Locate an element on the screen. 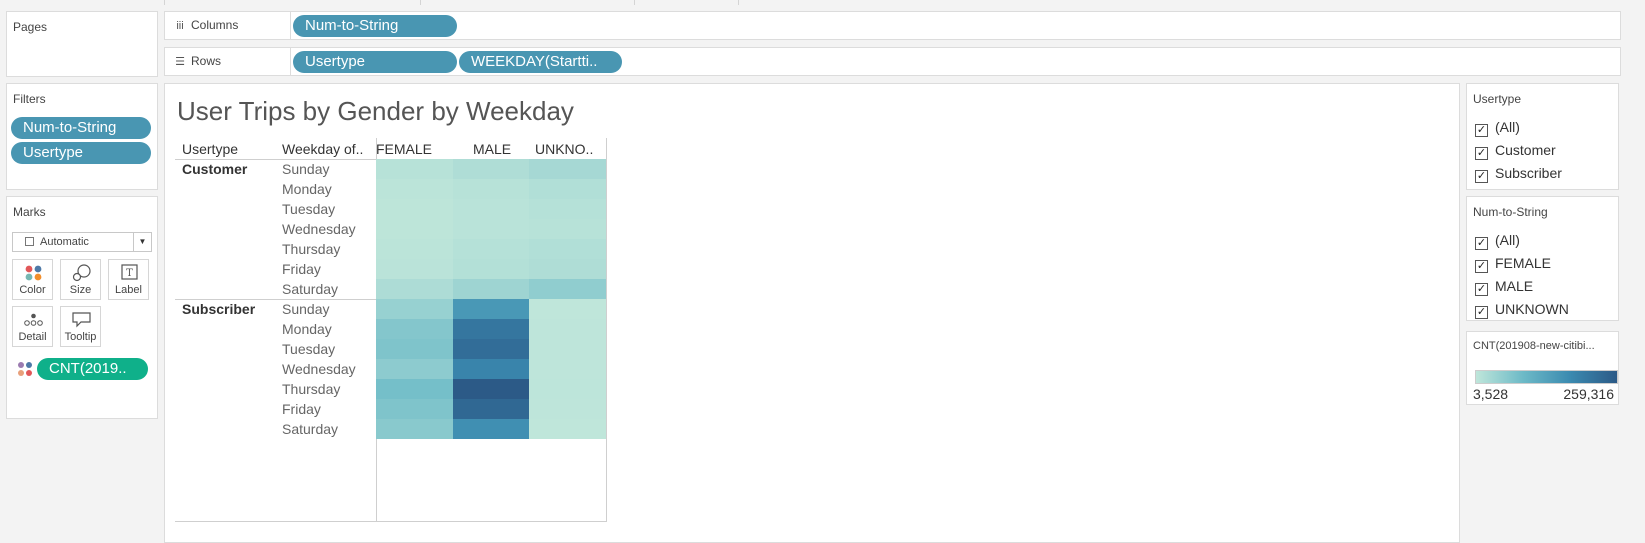 The width and height of the screenshot is (1645, 543). usertype-filter-card: Usertype ✓ (All) ✓ Customer ✓ Subscriber is located at coordinates (1542, 136).